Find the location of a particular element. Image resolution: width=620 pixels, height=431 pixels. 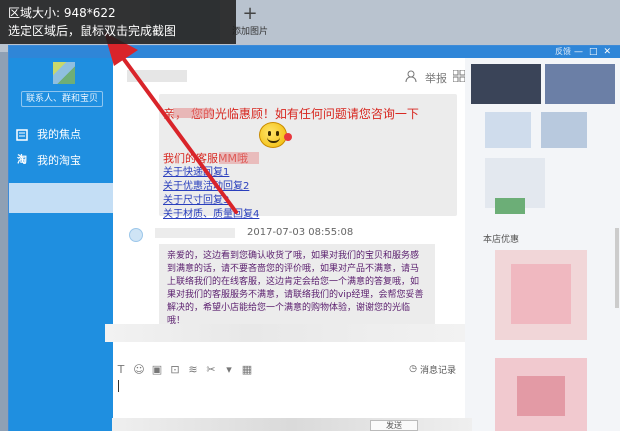

avatar is located at coordinates (64, 73).